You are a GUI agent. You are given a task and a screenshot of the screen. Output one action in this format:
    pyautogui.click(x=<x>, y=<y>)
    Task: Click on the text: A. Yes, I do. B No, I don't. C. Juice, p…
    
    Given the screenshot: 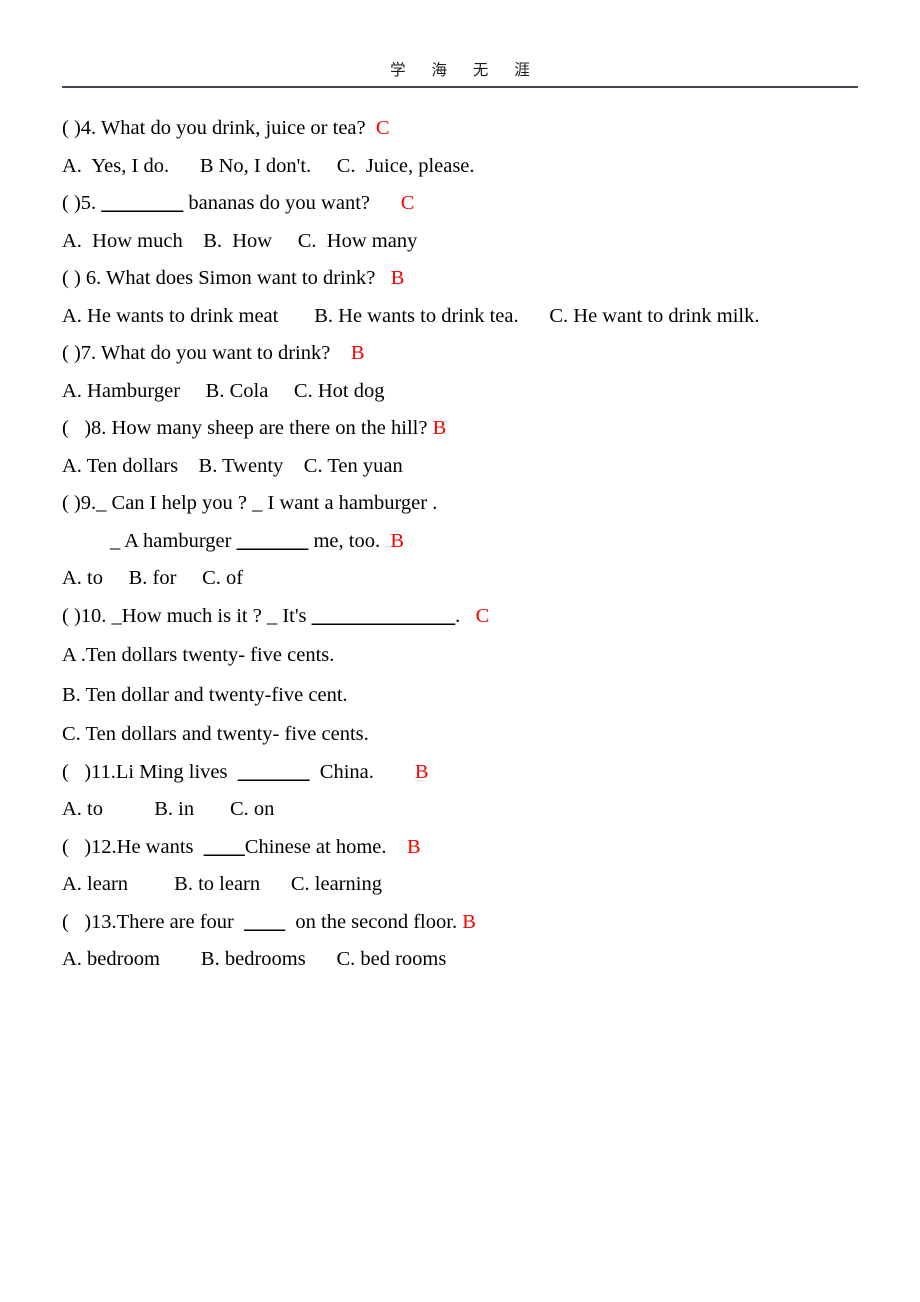 What is the action you would take?
    pyautogui.click(x=268, y=165)
    